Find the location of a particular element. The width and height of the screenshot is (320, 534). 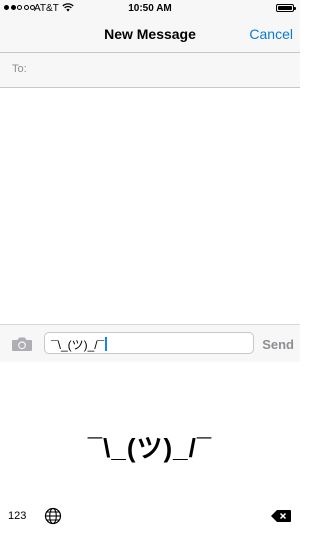

compose-bar: ¯\_(ツ)_/¯ Send is located at coordinates (150, 343).